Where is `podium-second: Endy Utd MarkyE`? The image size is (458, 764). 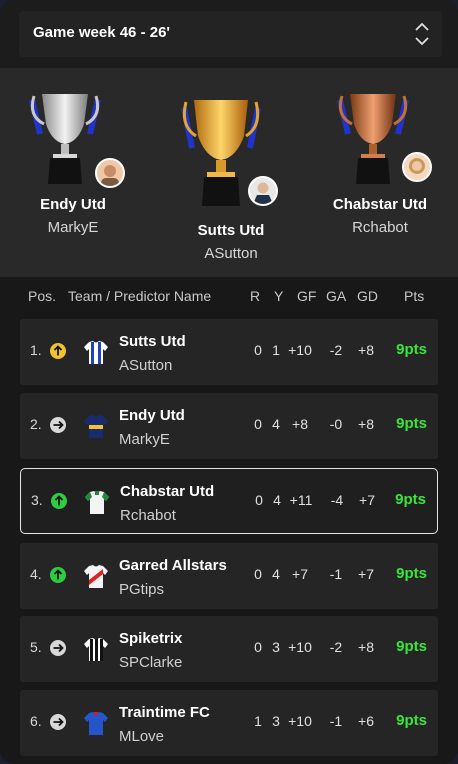 podium-second: Endy Utd MarkyE is located at coordinates (73, 175).